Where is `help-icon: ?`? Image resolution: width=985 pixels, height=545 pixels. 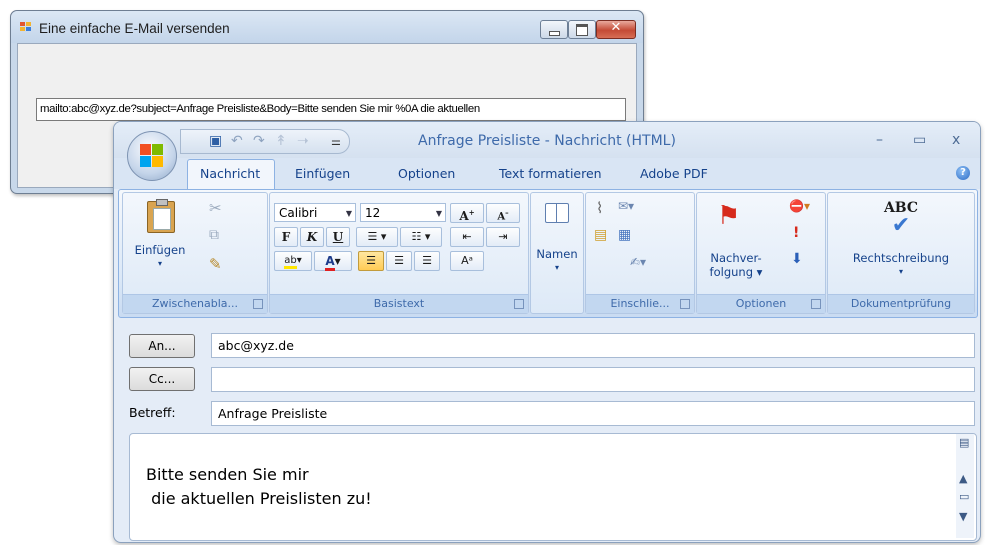 help-icon: ? is located at coordinates (963, 173).